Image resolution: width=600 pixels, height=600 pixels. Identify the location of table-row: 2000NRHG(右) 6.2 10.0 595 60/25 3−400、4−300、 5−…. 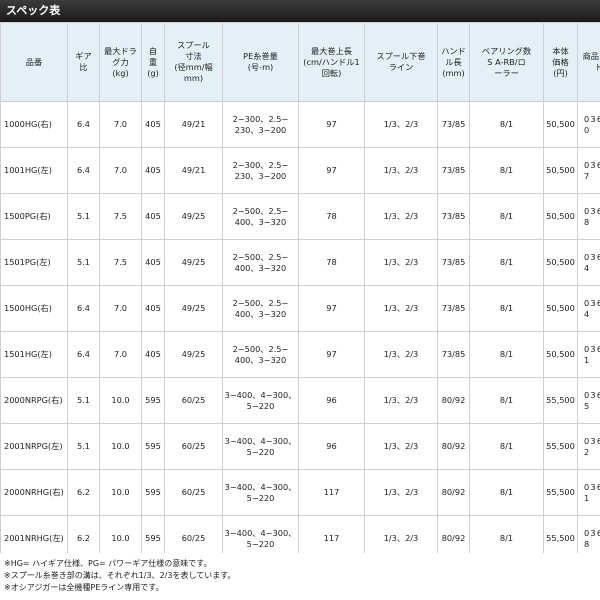
(300, 492).